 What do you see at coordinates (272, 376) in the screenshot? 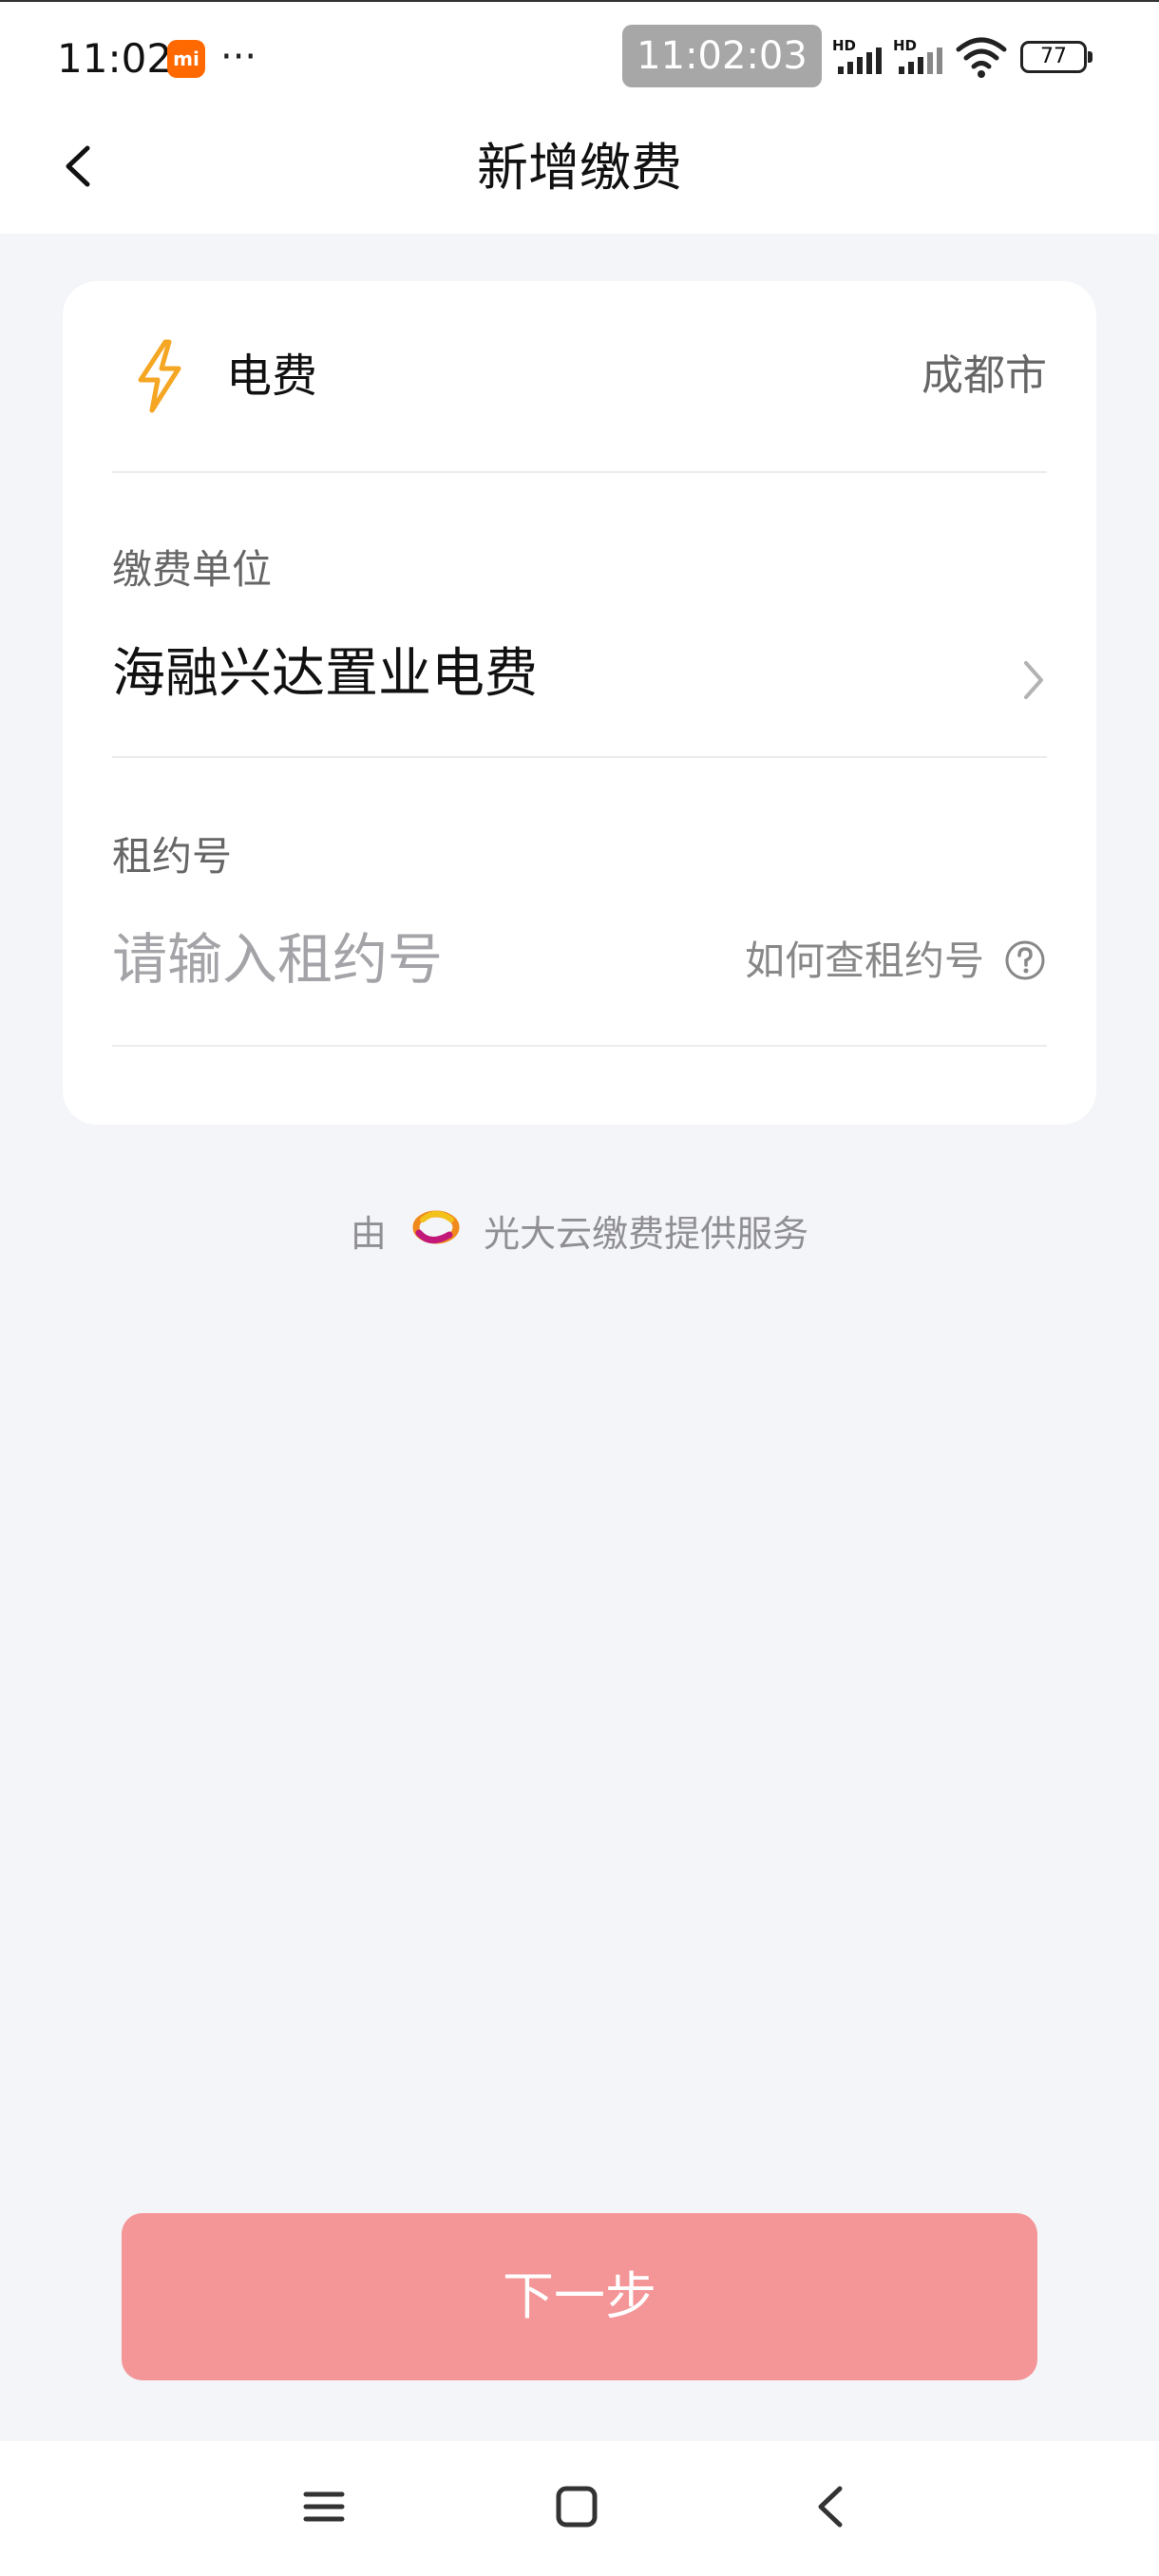
I see `bill-type-label: 电费` at bounding box center [272, 376].